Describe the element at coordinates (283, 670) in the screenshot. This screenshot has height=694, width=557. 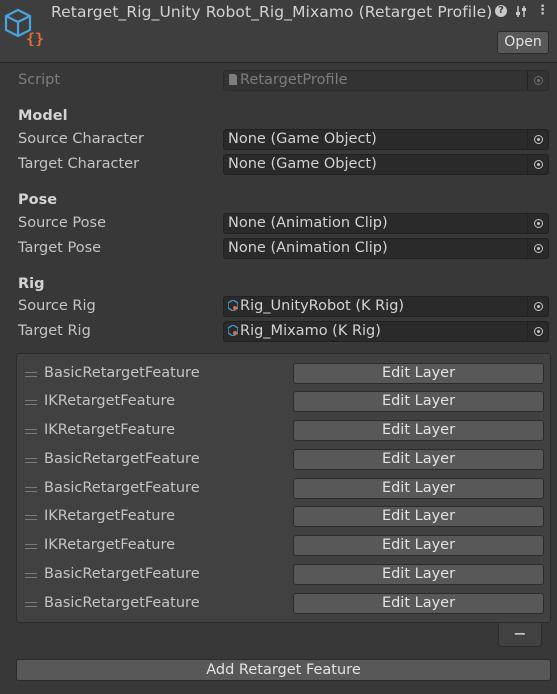
I see `add-retarget-feature-button: Add Retarget Feature` at that location.